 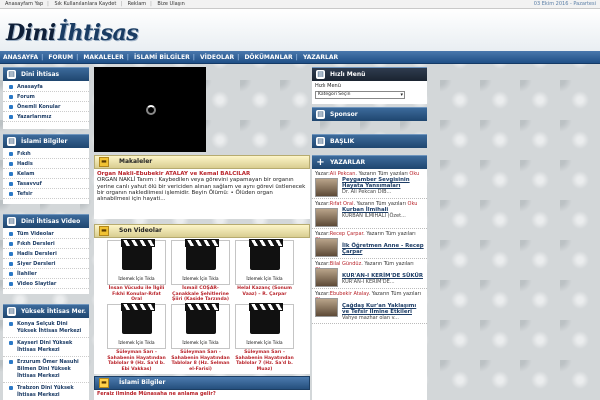 What do you see at coordinates (46, 154) in the screenshot?
I see `menu-item-fikih: Fıkıh` at bounding box center [46, 154].